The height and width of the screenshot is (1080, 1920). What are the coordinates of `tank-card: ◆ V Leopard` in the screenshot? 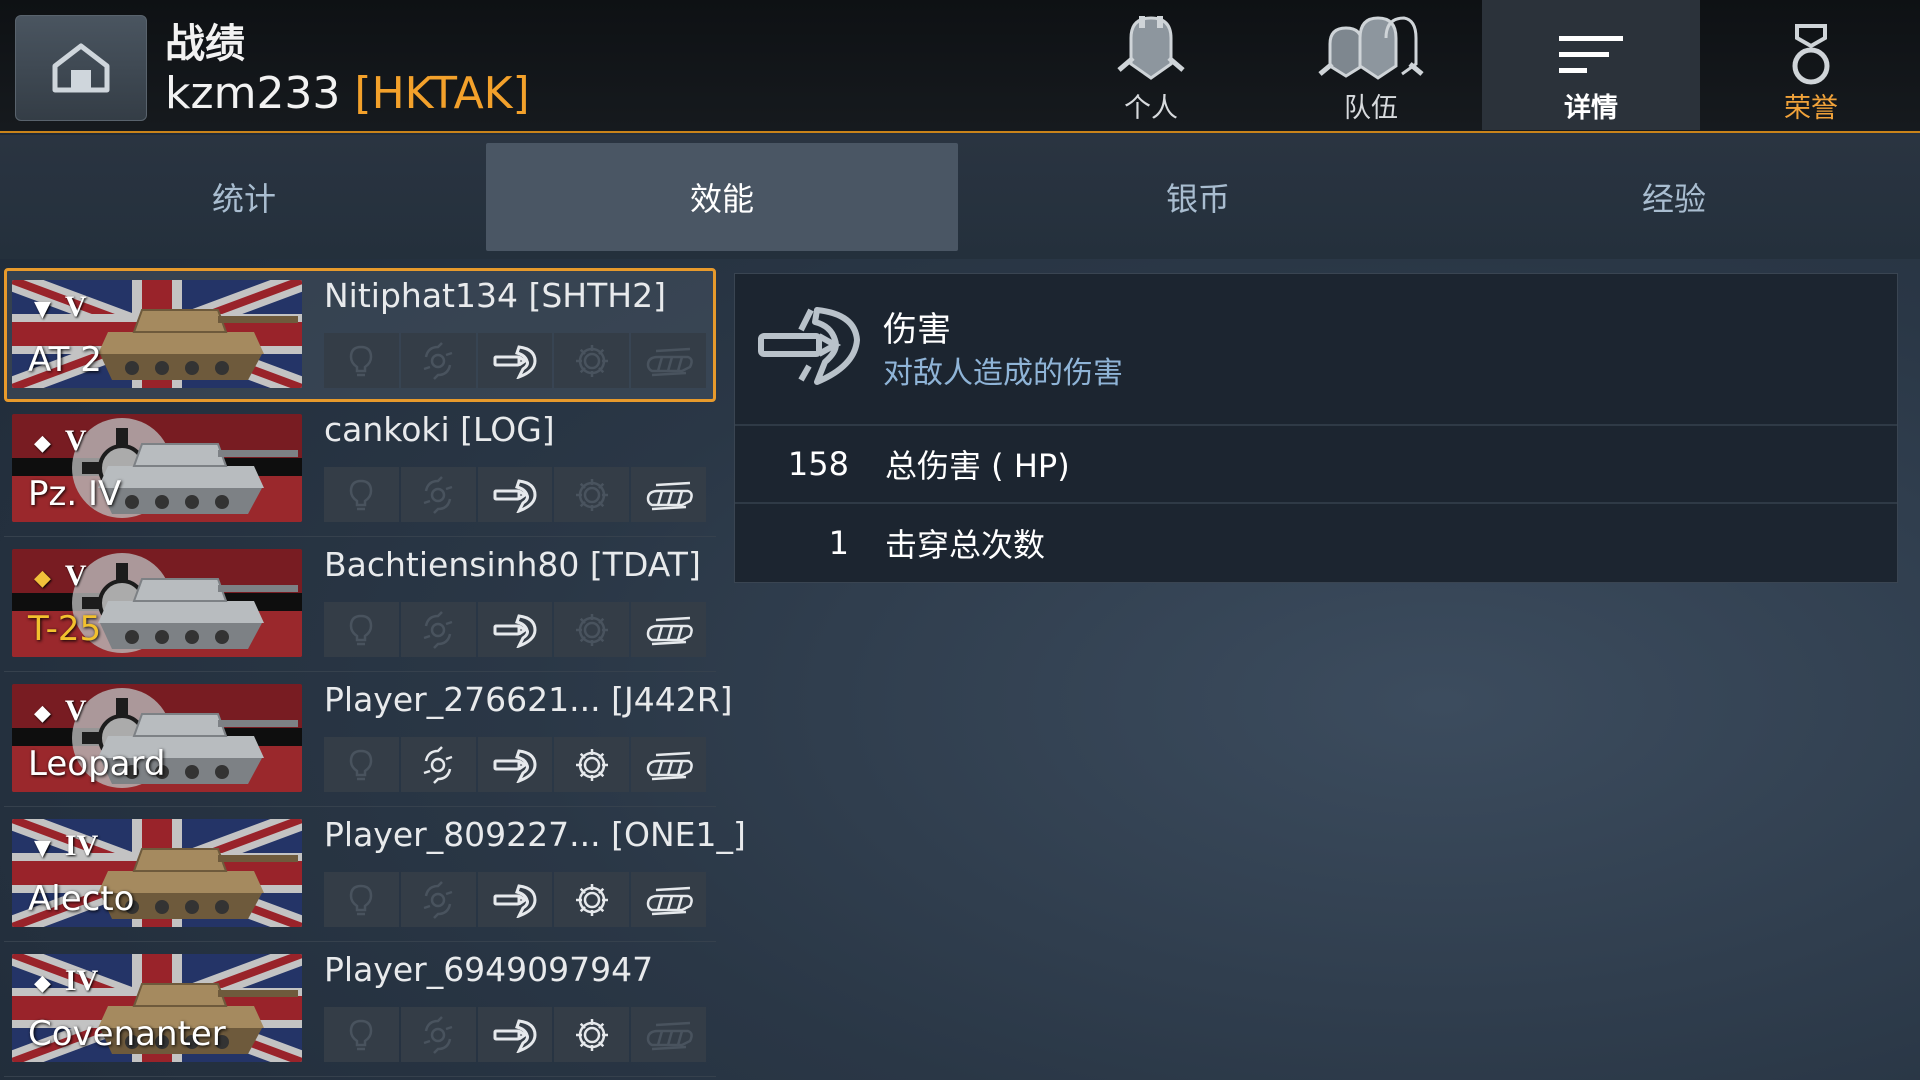 It's located at (157, 738).